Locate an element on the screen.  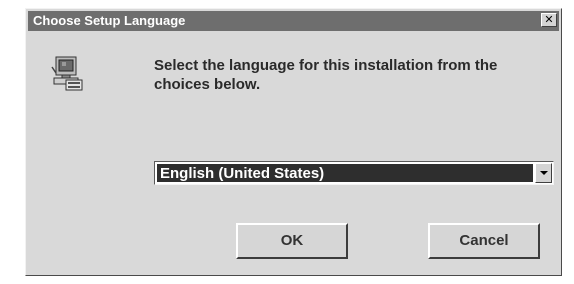
language-select: English (United States) is located at coordinates (354, 173).